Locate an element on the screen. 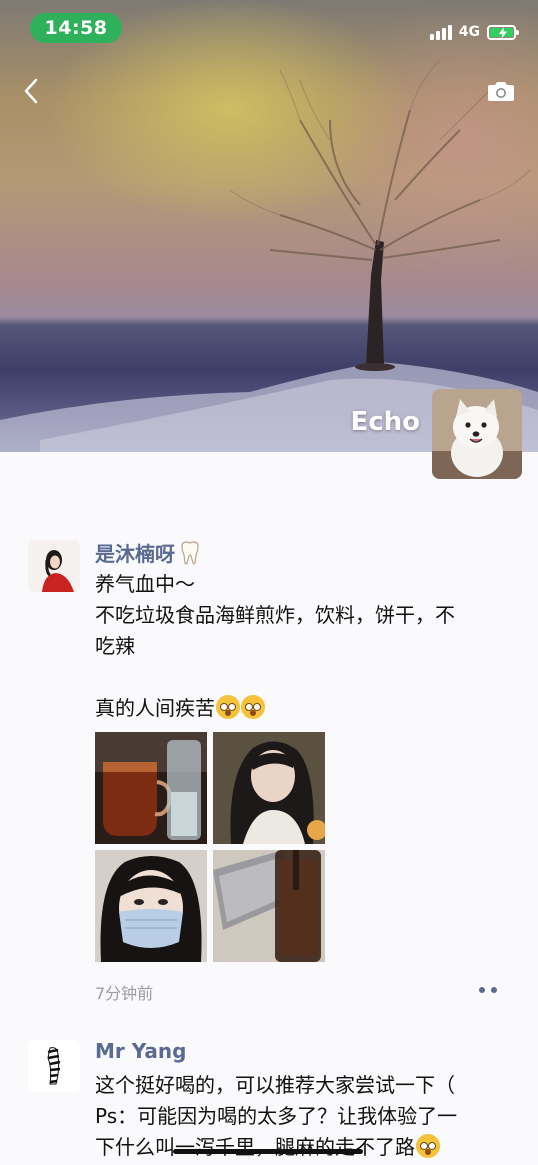 The width and height of the screenshot is (538, 1165). laptop-drink-photo-icon is located at coordinates (269, 906).